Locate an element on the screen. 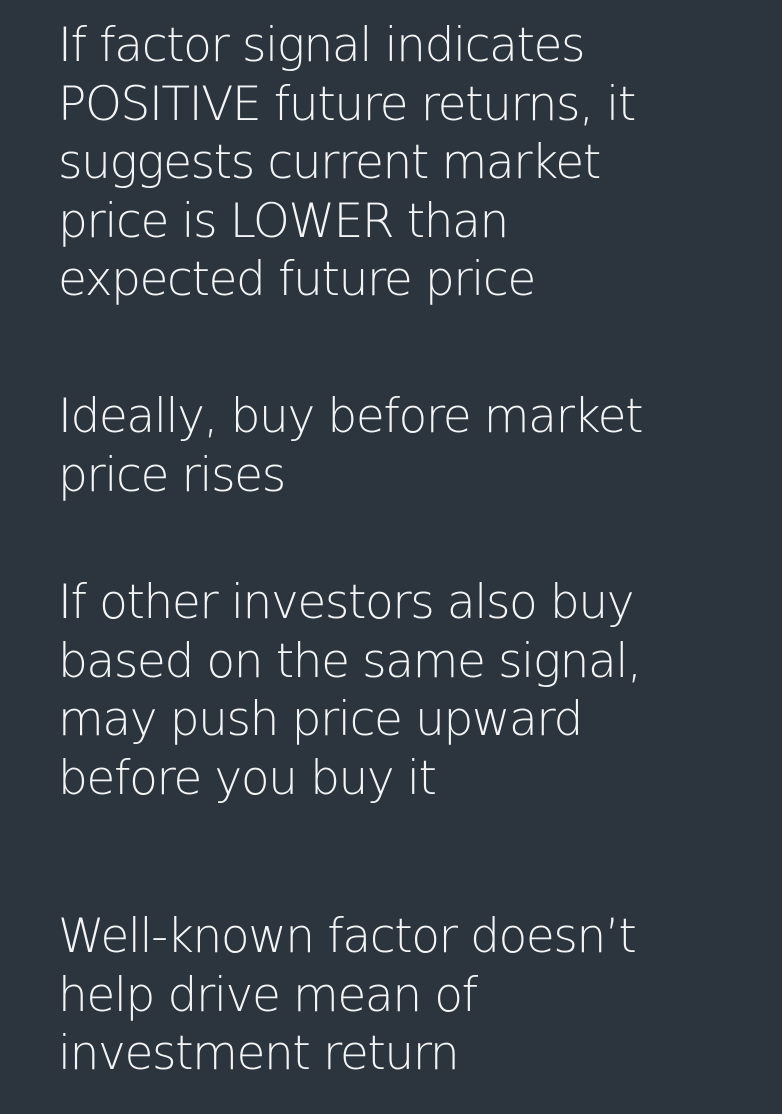  text-line: before you buy it is located at coordinates (247, 778).